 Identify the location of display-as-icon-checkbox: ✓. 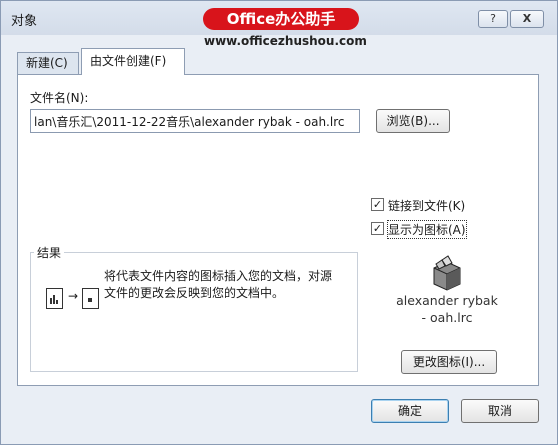
(377, 228).